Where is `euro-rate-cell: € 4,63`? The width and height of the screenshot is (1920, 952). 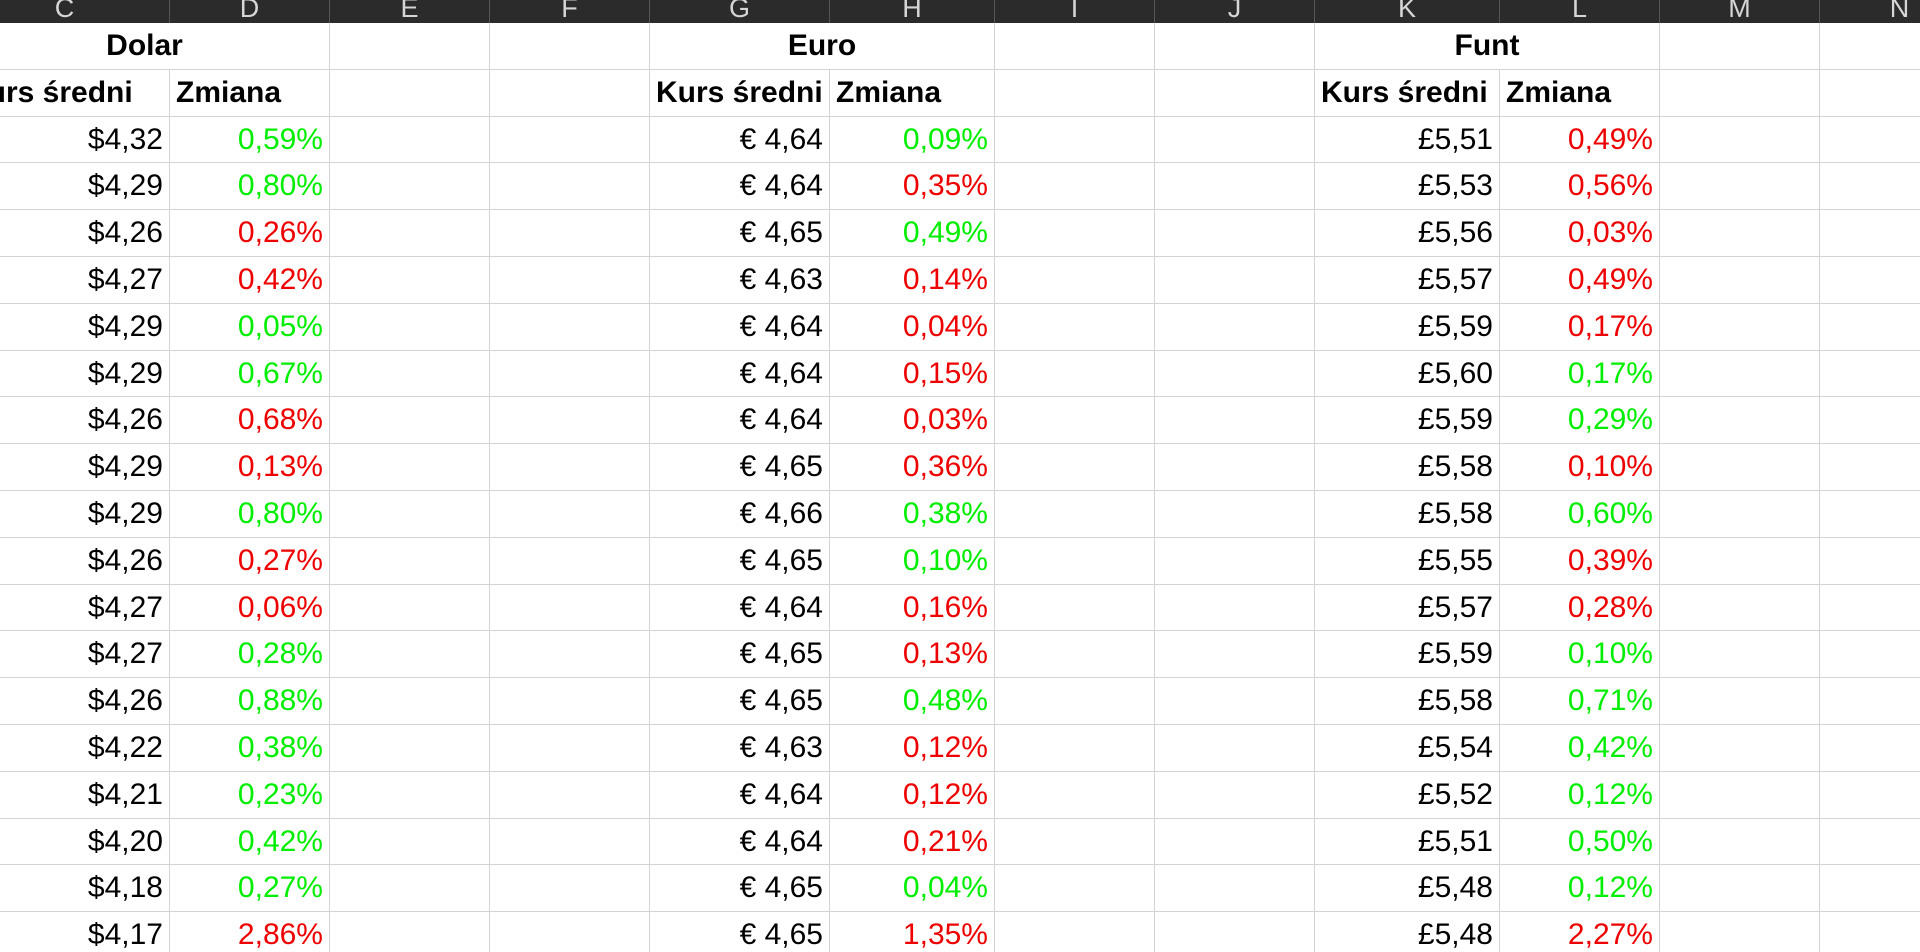
euro-rate-cell: € 4,63 is located at coordinates (740, 280).